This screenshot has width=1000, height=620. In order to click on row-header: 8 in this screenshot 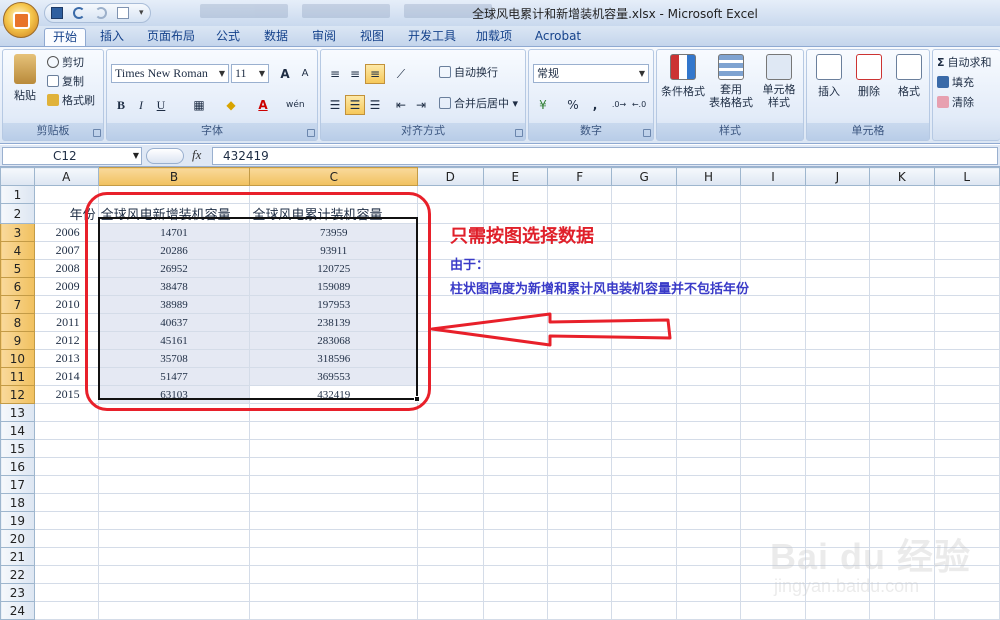, I will do `click(17, 322)`.